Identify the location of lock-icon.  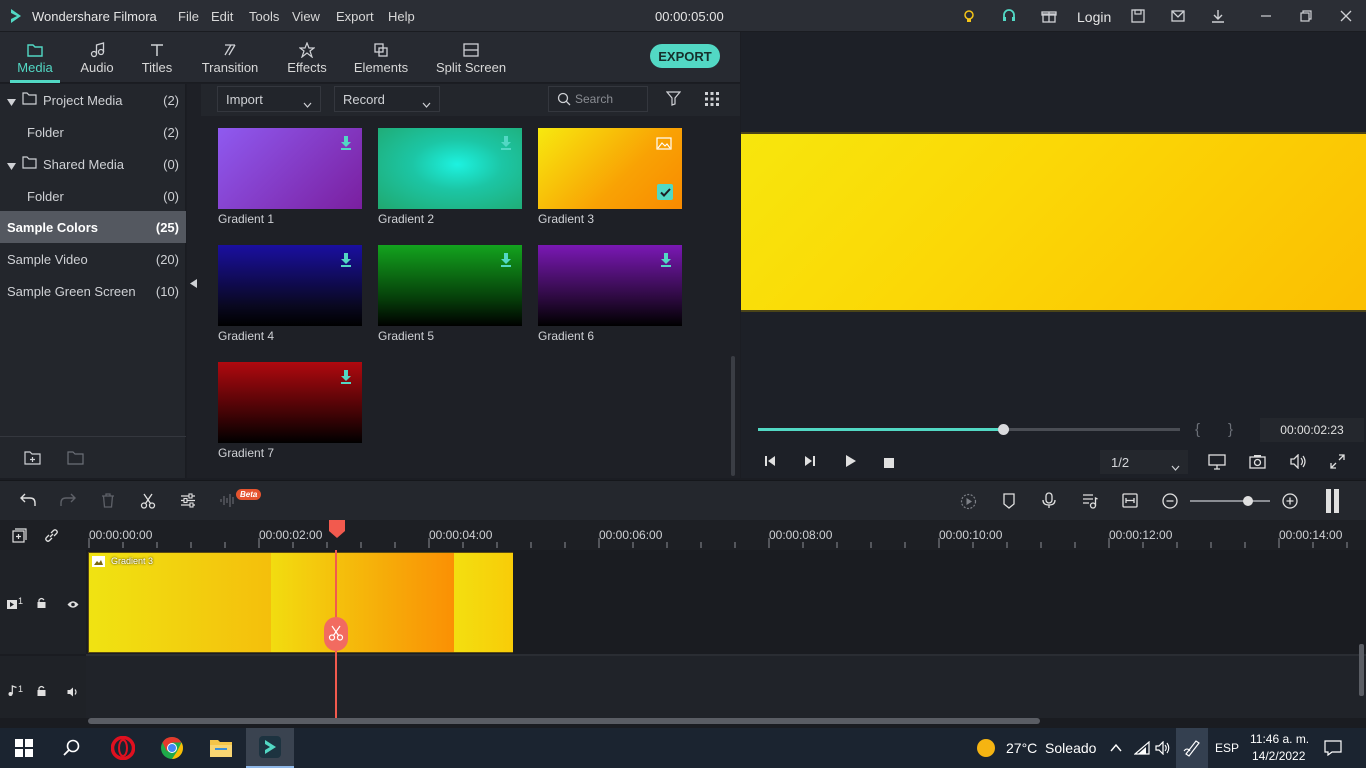
(41, 691).